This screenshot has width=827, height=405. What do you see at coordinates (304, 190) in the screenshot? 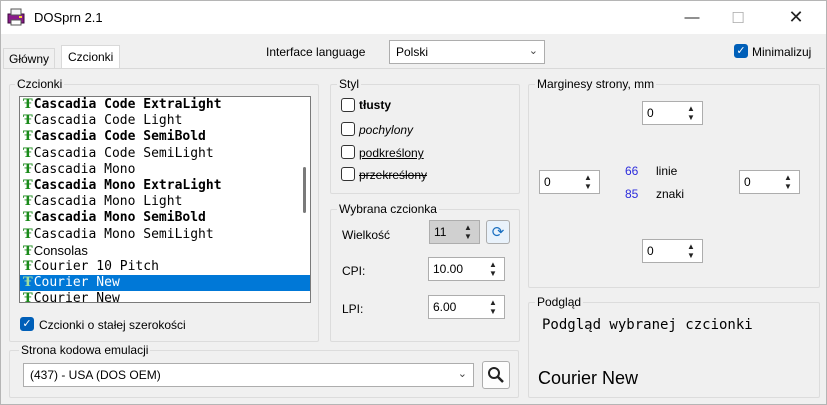
I see `font-list-scrollbar` at bounding box center [304, 190].